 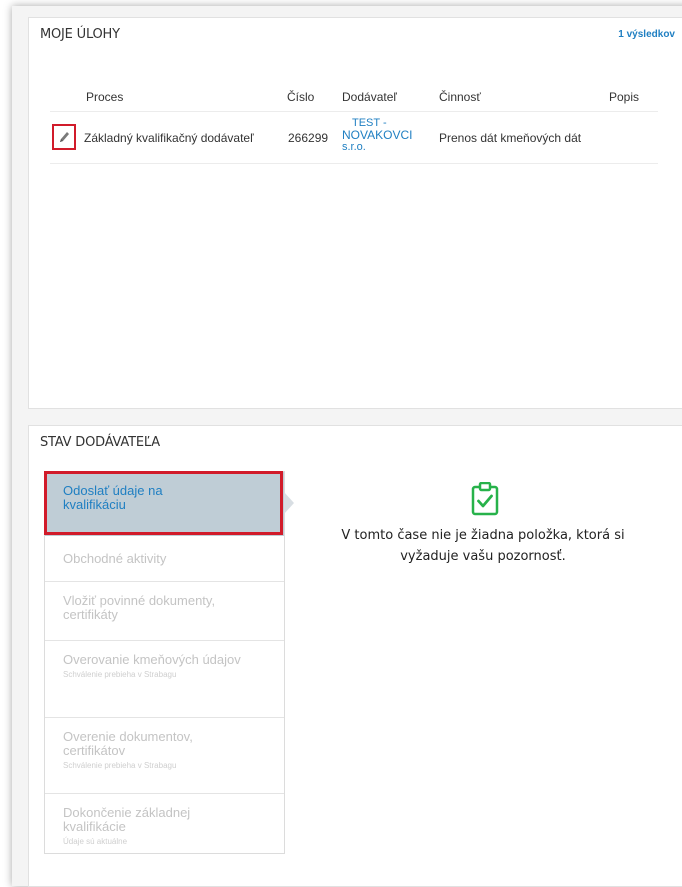 What do you see at coordinates (485, 499) in the screenshot?
I see `clipboard-check-icon` at bounding box center [485, 499].